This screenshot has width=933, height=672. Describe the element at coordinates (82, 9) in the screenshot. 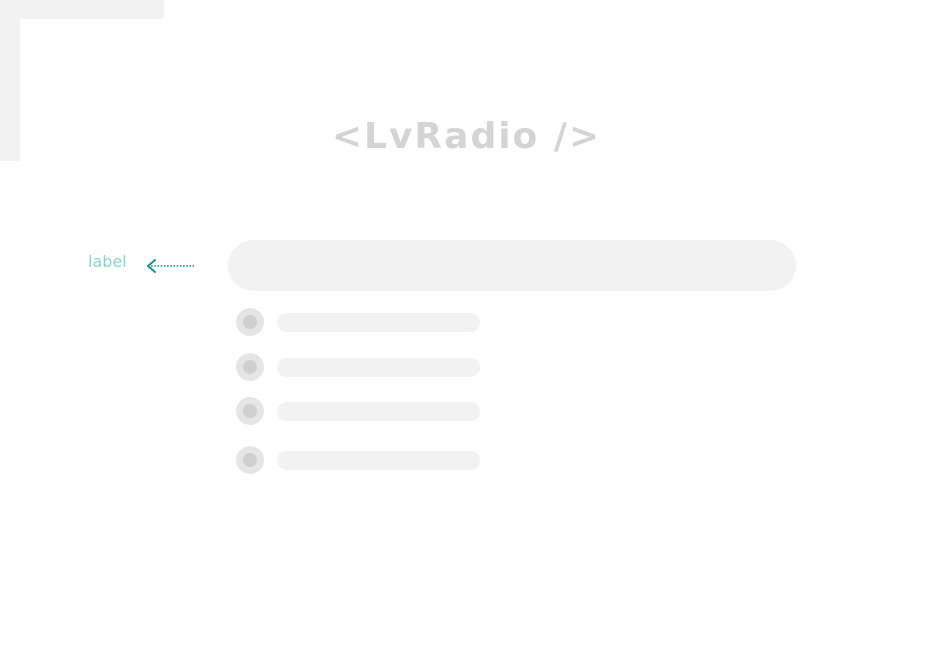

I see `decorative-corner-top` at that location.